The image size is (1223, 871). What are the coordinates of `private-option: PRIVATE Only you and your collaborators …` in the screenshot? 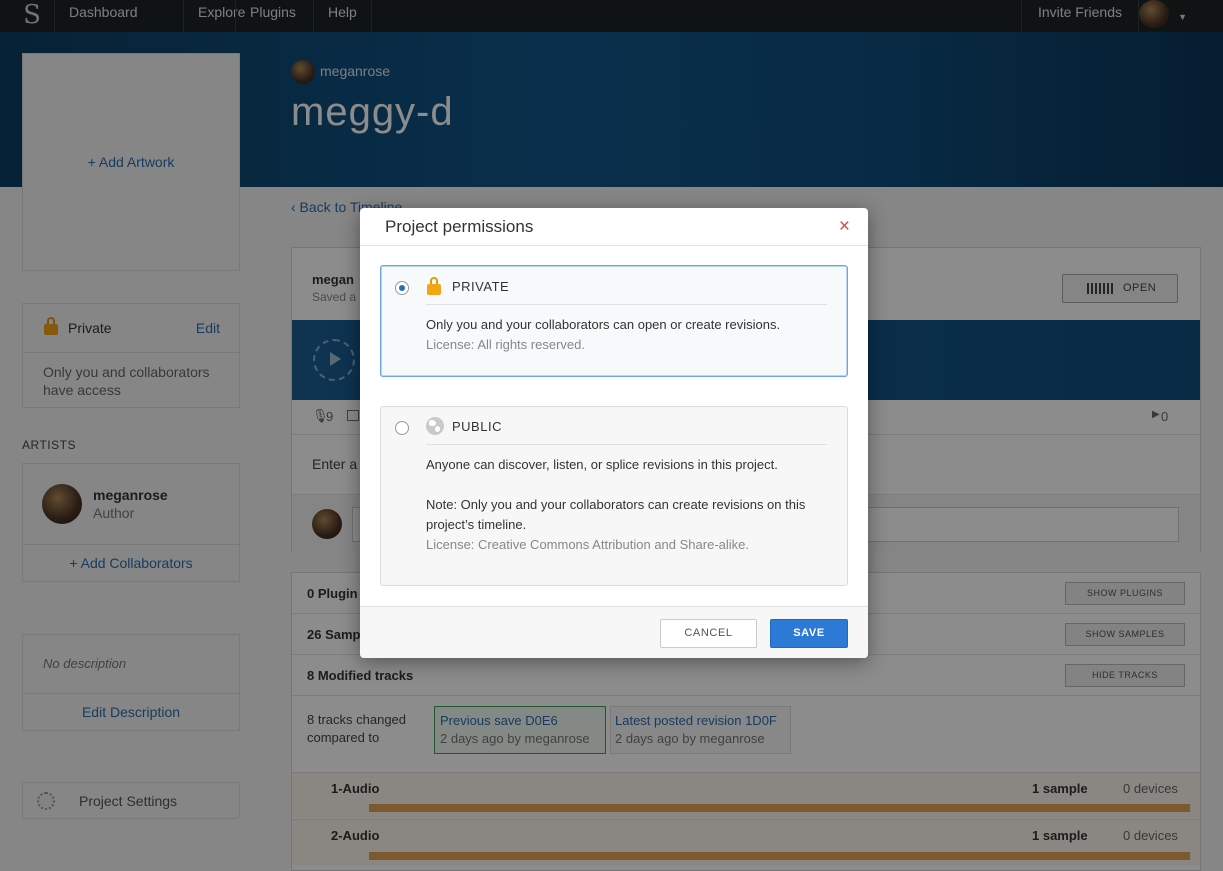 It's located at (614, 321).